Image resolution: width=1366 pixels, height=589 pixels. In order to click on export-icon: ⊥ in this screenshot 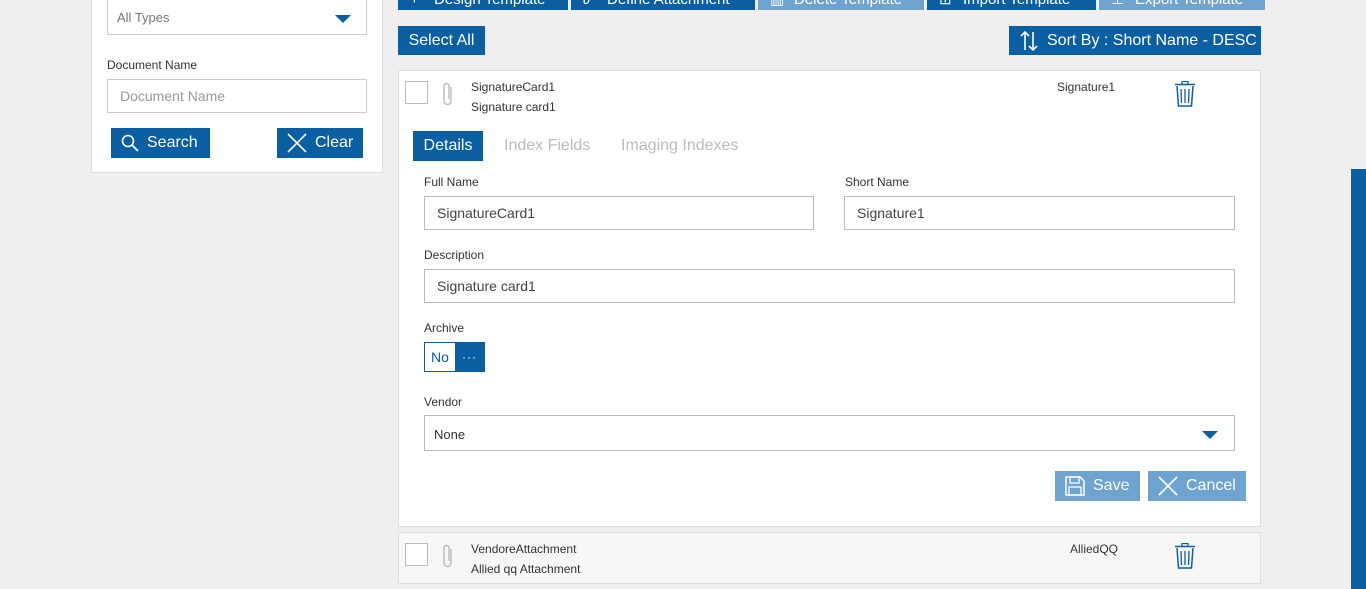, I will do `click(1118, 4)`.